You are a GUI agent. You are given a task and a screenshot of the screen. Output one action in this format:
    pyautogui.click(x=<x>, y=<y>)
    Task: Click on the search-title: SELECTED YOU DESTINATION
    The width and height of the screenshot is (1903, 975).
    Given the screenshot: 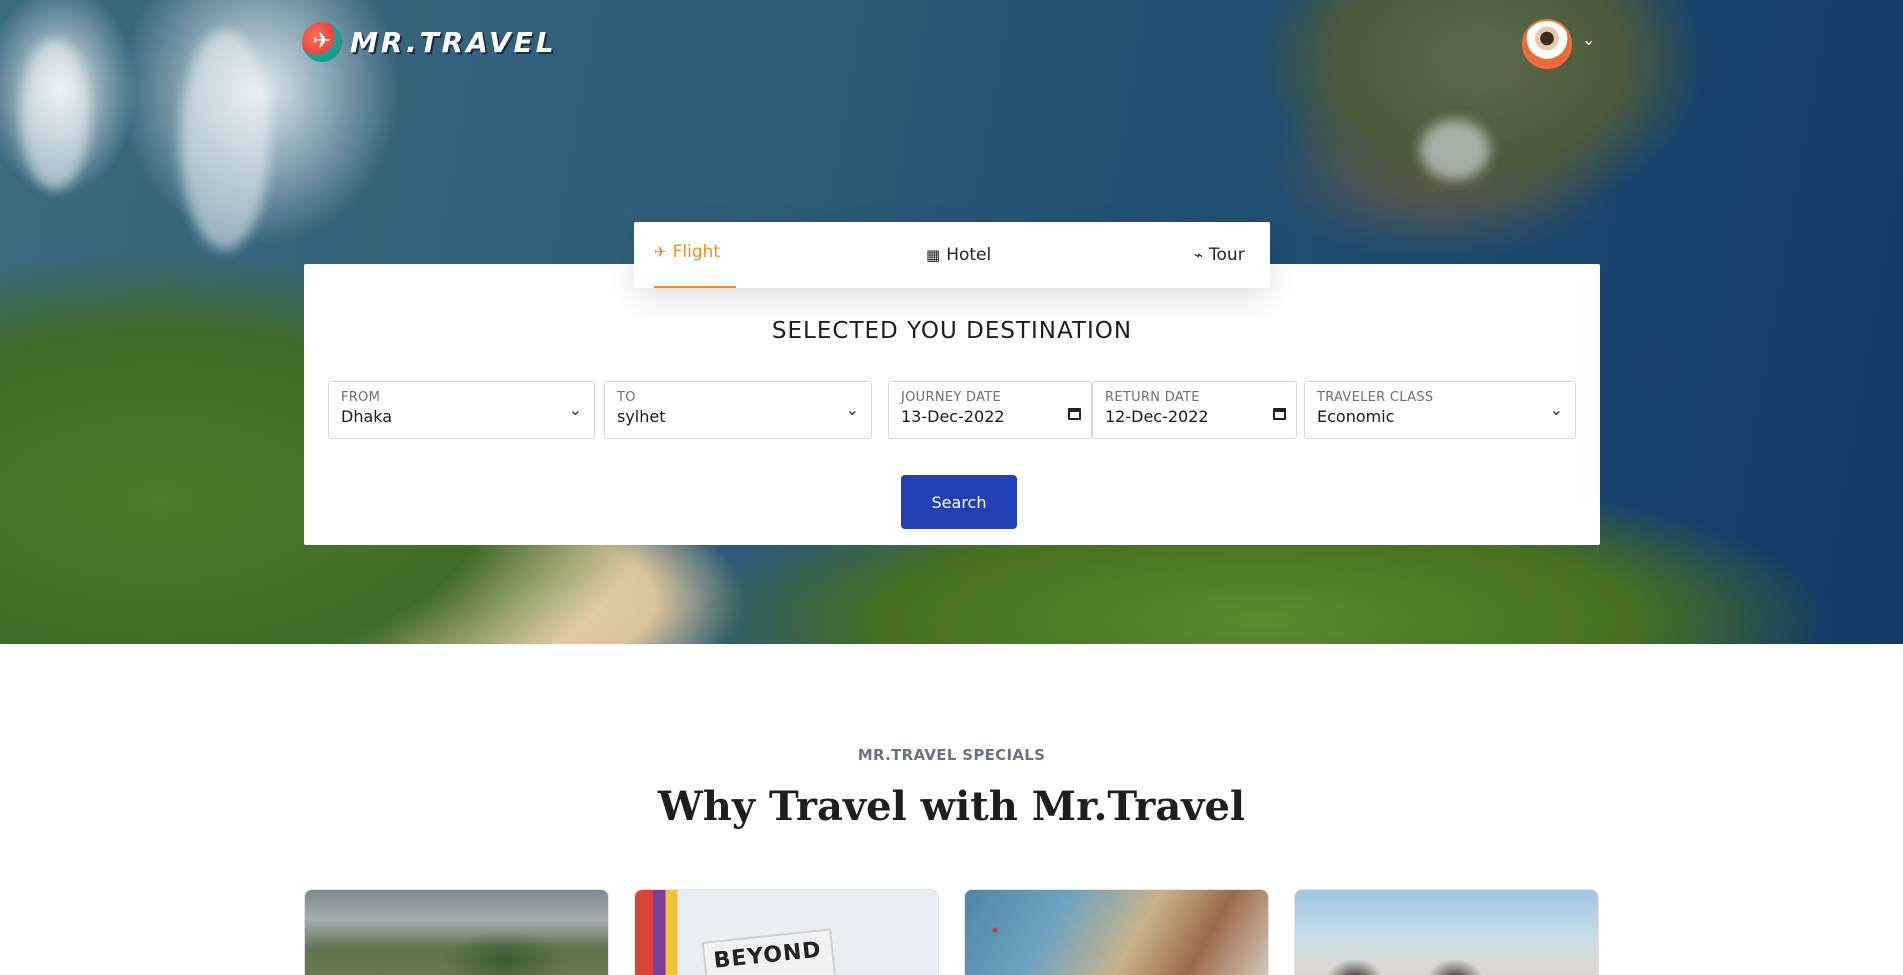 What is the action you would take?
    pyautogui.click(x=952, y=331)
    